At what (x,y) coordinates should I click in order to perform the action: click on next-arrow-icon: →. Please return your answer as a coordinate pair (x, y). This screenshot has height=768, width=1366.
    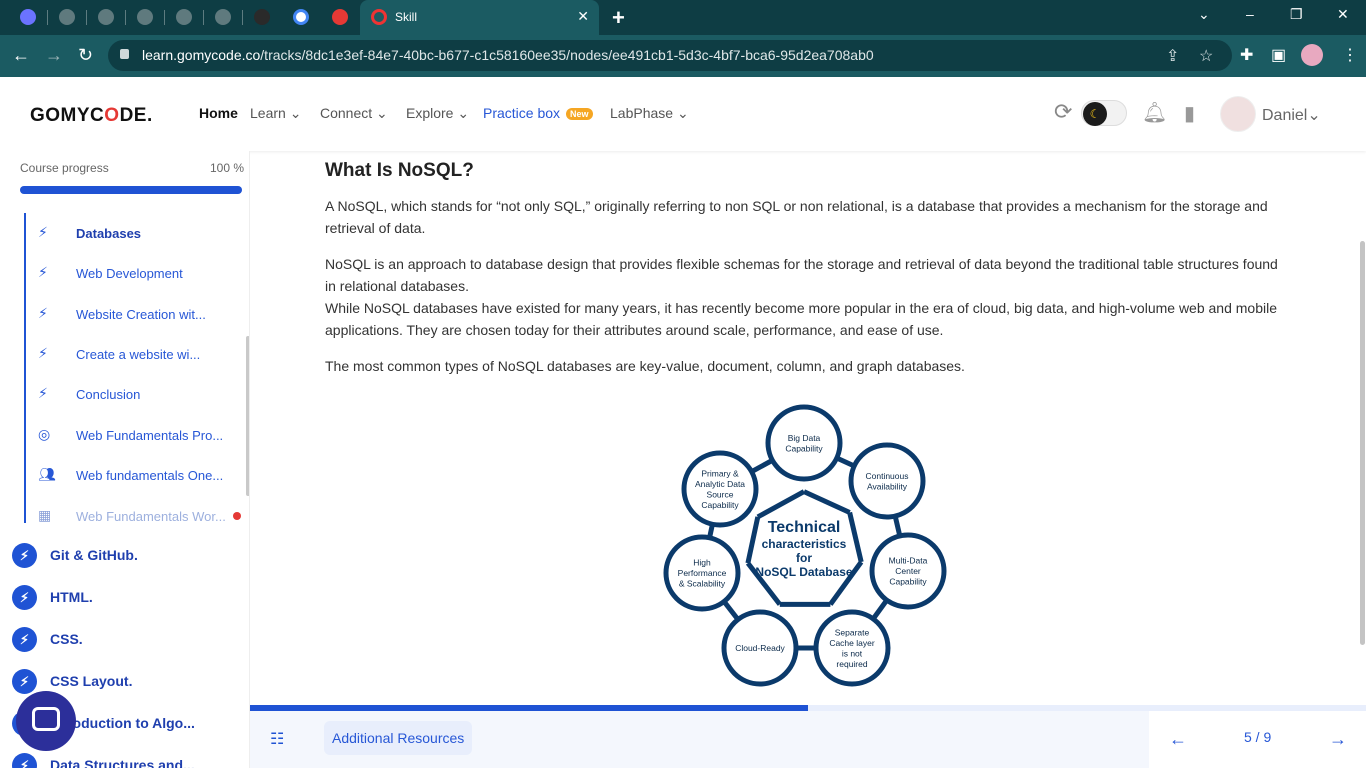
    Looking at the image, I should click on (1338, 739).